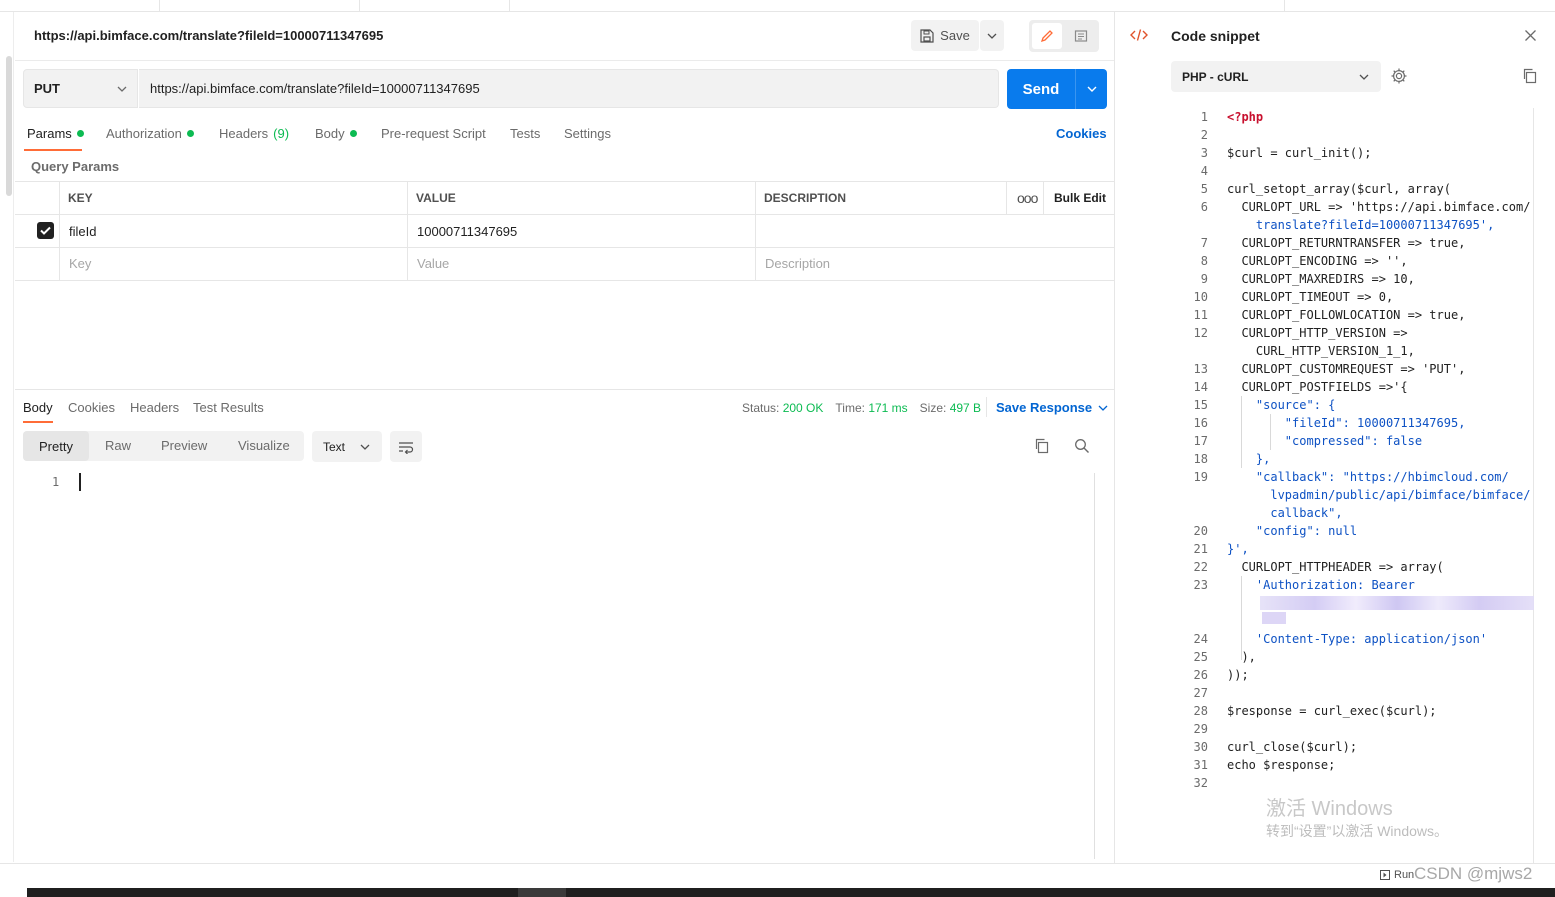 The height and width of the screenshot is (897, 1555). What do you see at coordinates (1346, 243) in the screenshot?
I see `line-text: CURLOPT_RETURNTRANSFER => true,` at bounding box center [1346, 243].